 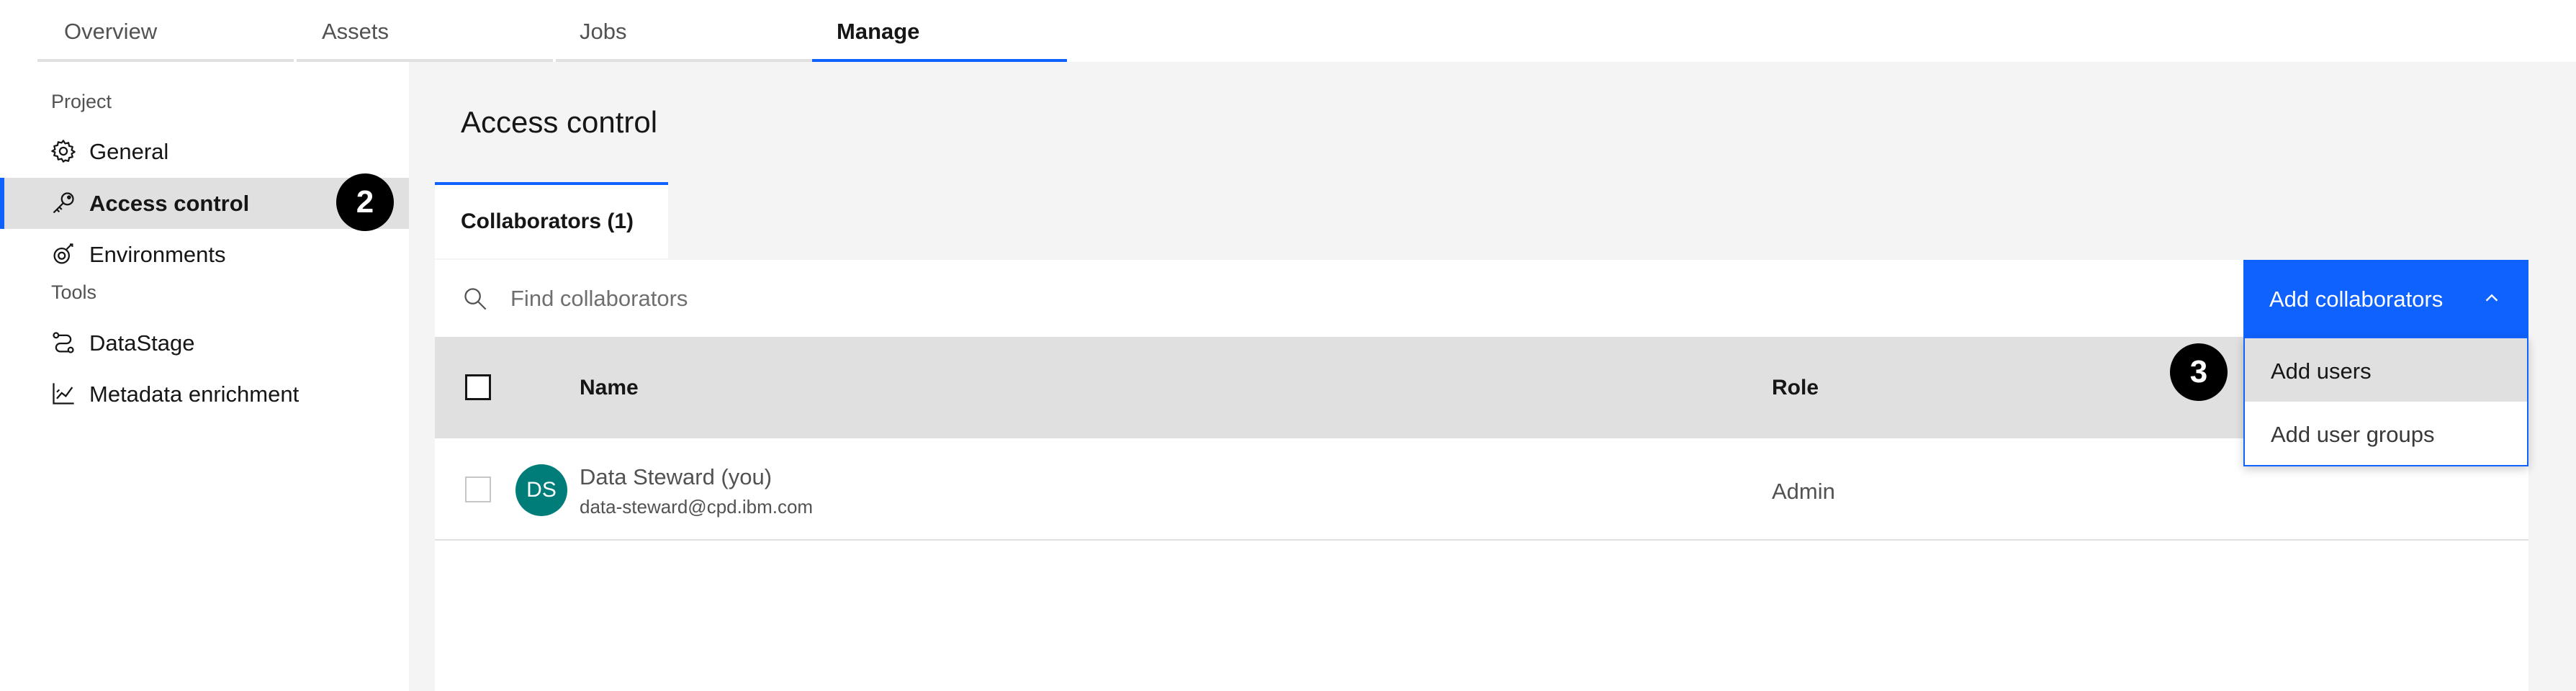 I want to click on sidebar-item-label: Metadata enrichment, so click(x=194, y=394).